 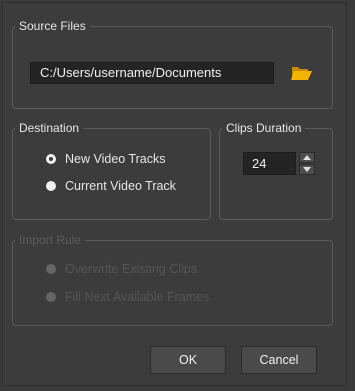 I want to click on clips-duration-spinbox: 24, so click(x=281, y=163).